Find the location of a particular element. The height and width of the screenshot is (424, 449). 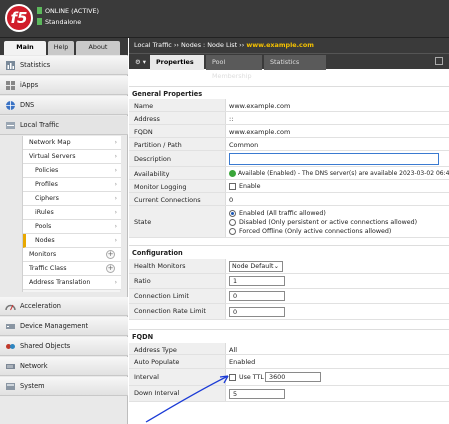

row-name: Name www.example.com is located at coordinates (289, 105).